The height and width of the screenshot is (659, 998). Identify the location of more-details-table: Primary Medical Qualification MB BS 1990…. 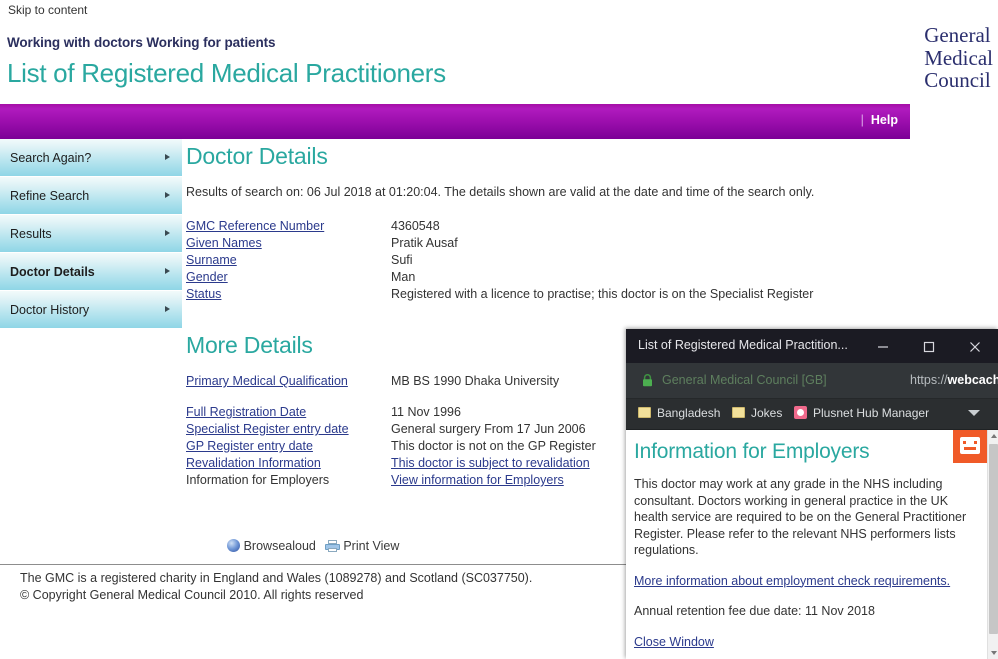
(391, 432).